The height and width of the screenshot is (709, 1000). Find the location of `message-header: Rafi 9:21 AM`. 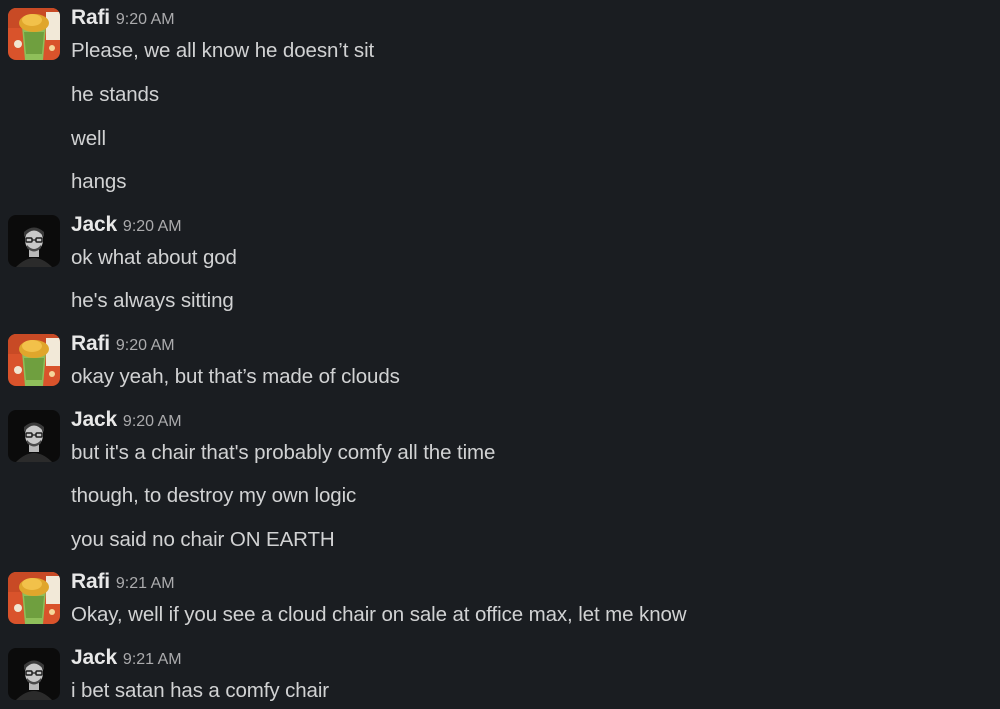

message-header: Rafi 9:21 AM is located at coordinates (123, 582).